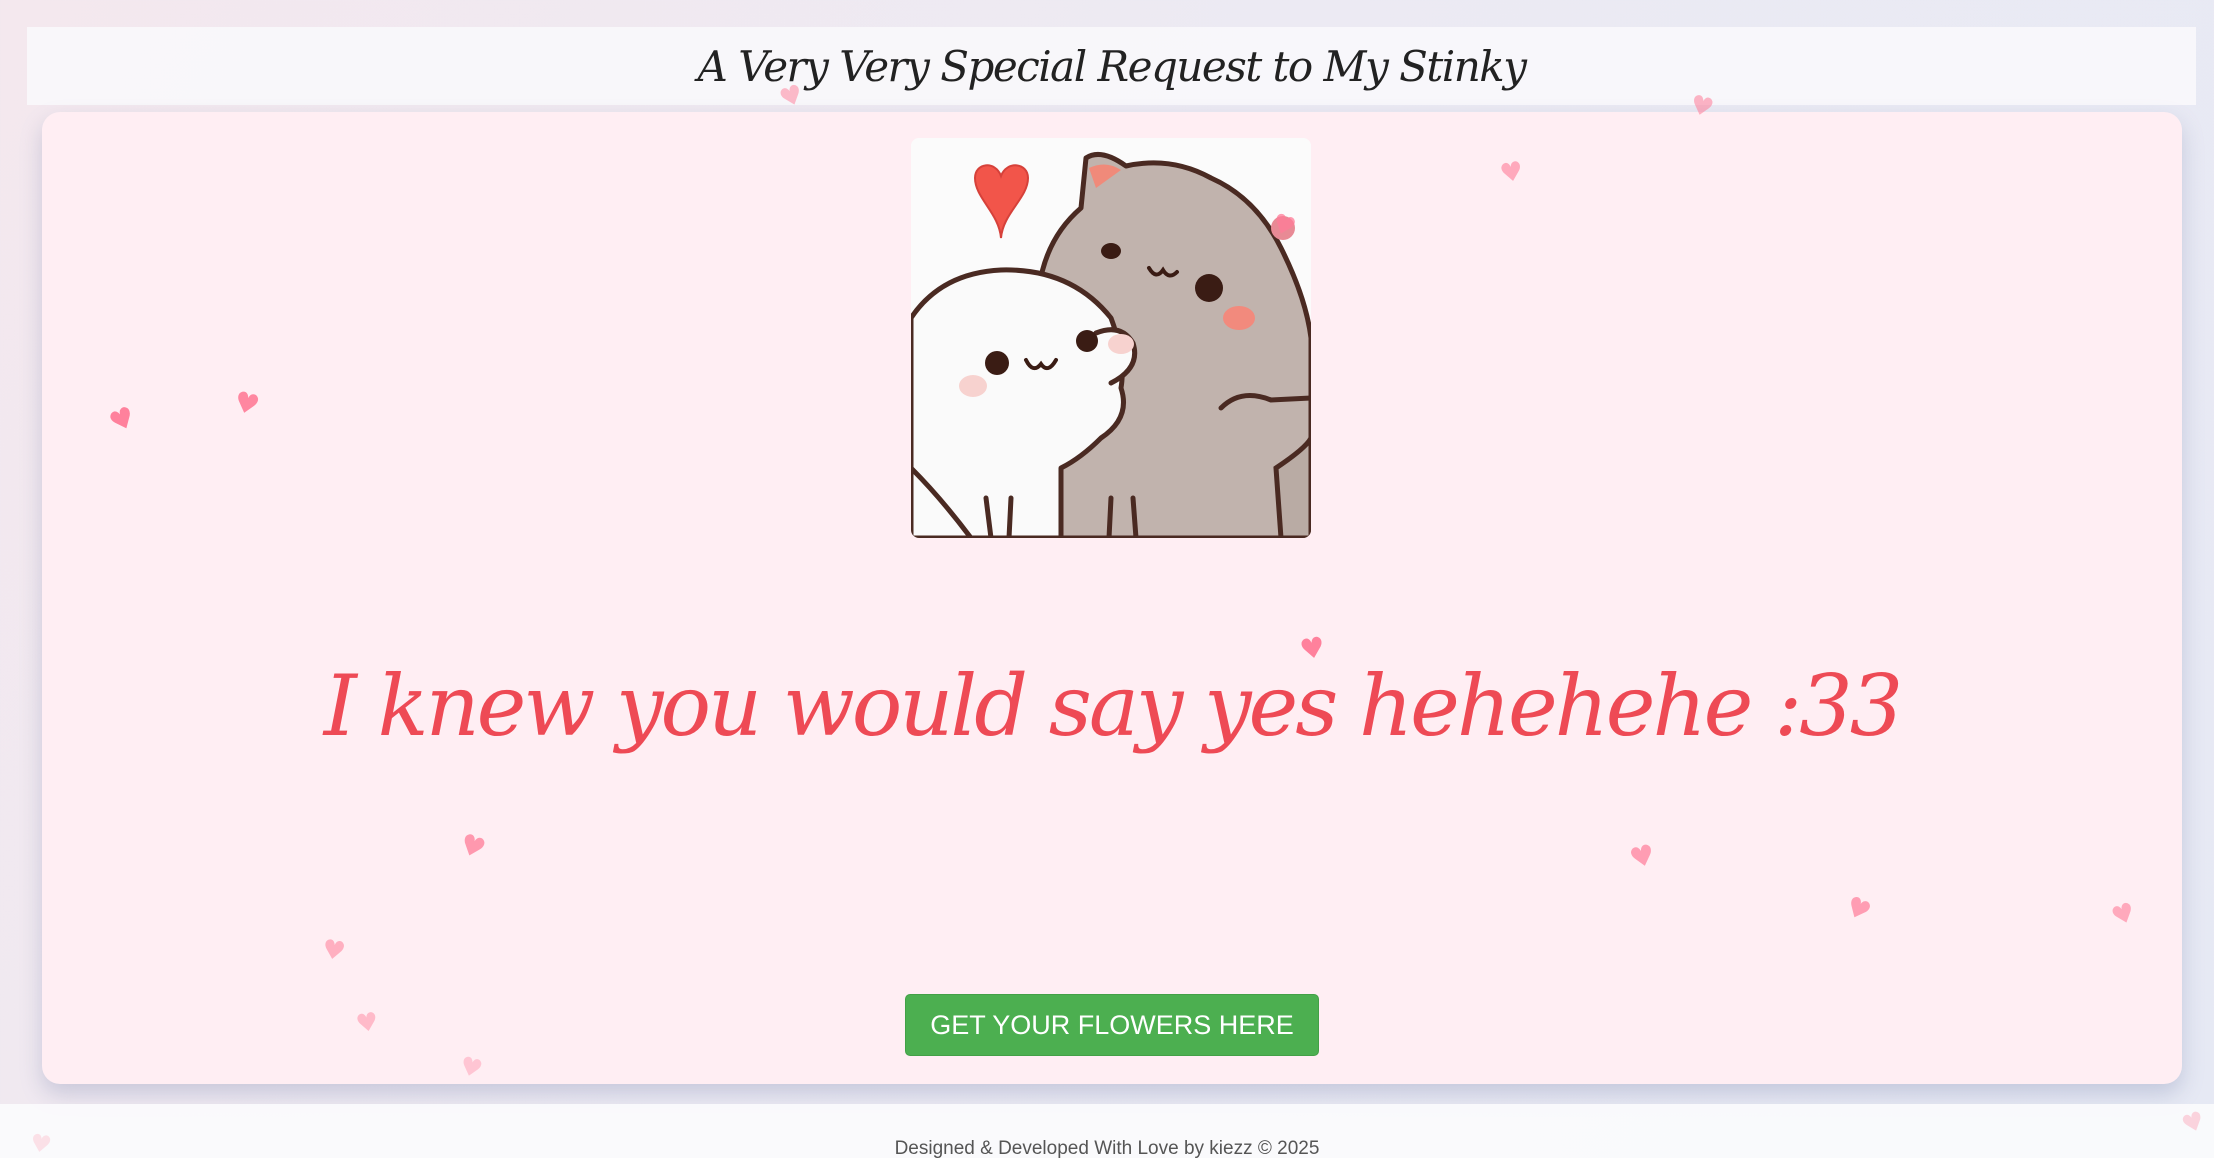 The height and width of the screenshot is (1158, 2214). What do you see at coordinates (1111, 338) in the screenshot?
I see `hugging-cats-image` at bounding box center [1111, 338].